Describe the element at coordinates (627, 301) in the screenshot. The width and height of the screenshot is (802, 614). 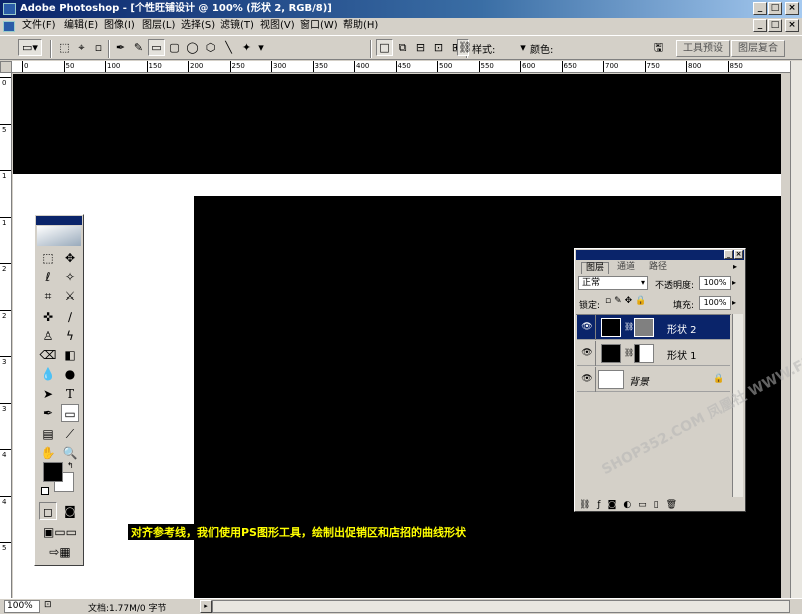
I see `lock-options-icons: ▫✎✥🔒` at that location.